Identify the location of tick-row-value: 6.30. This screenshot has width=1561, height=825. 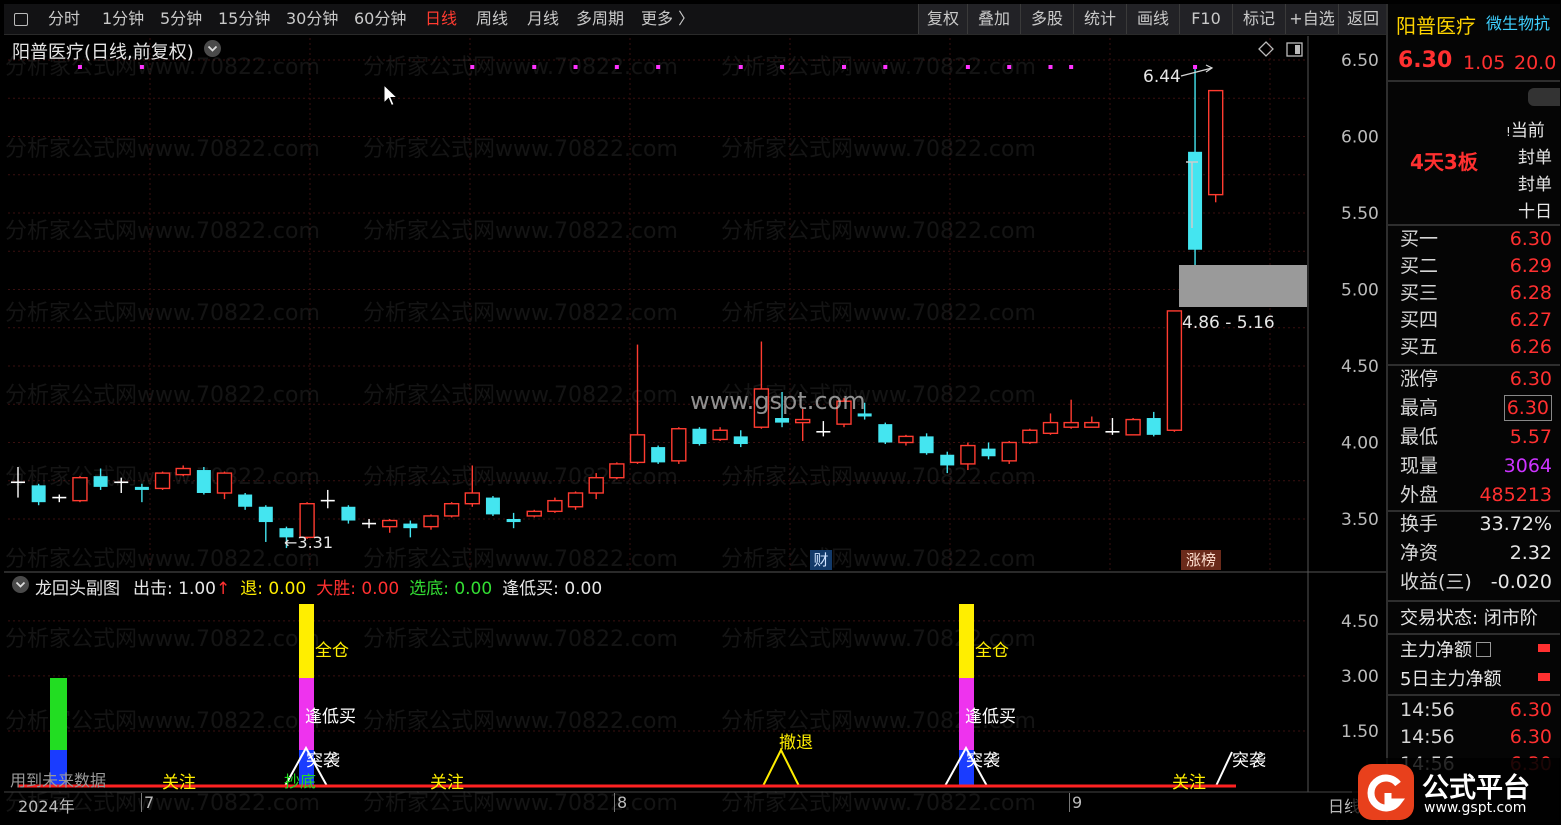
(1530, 710).